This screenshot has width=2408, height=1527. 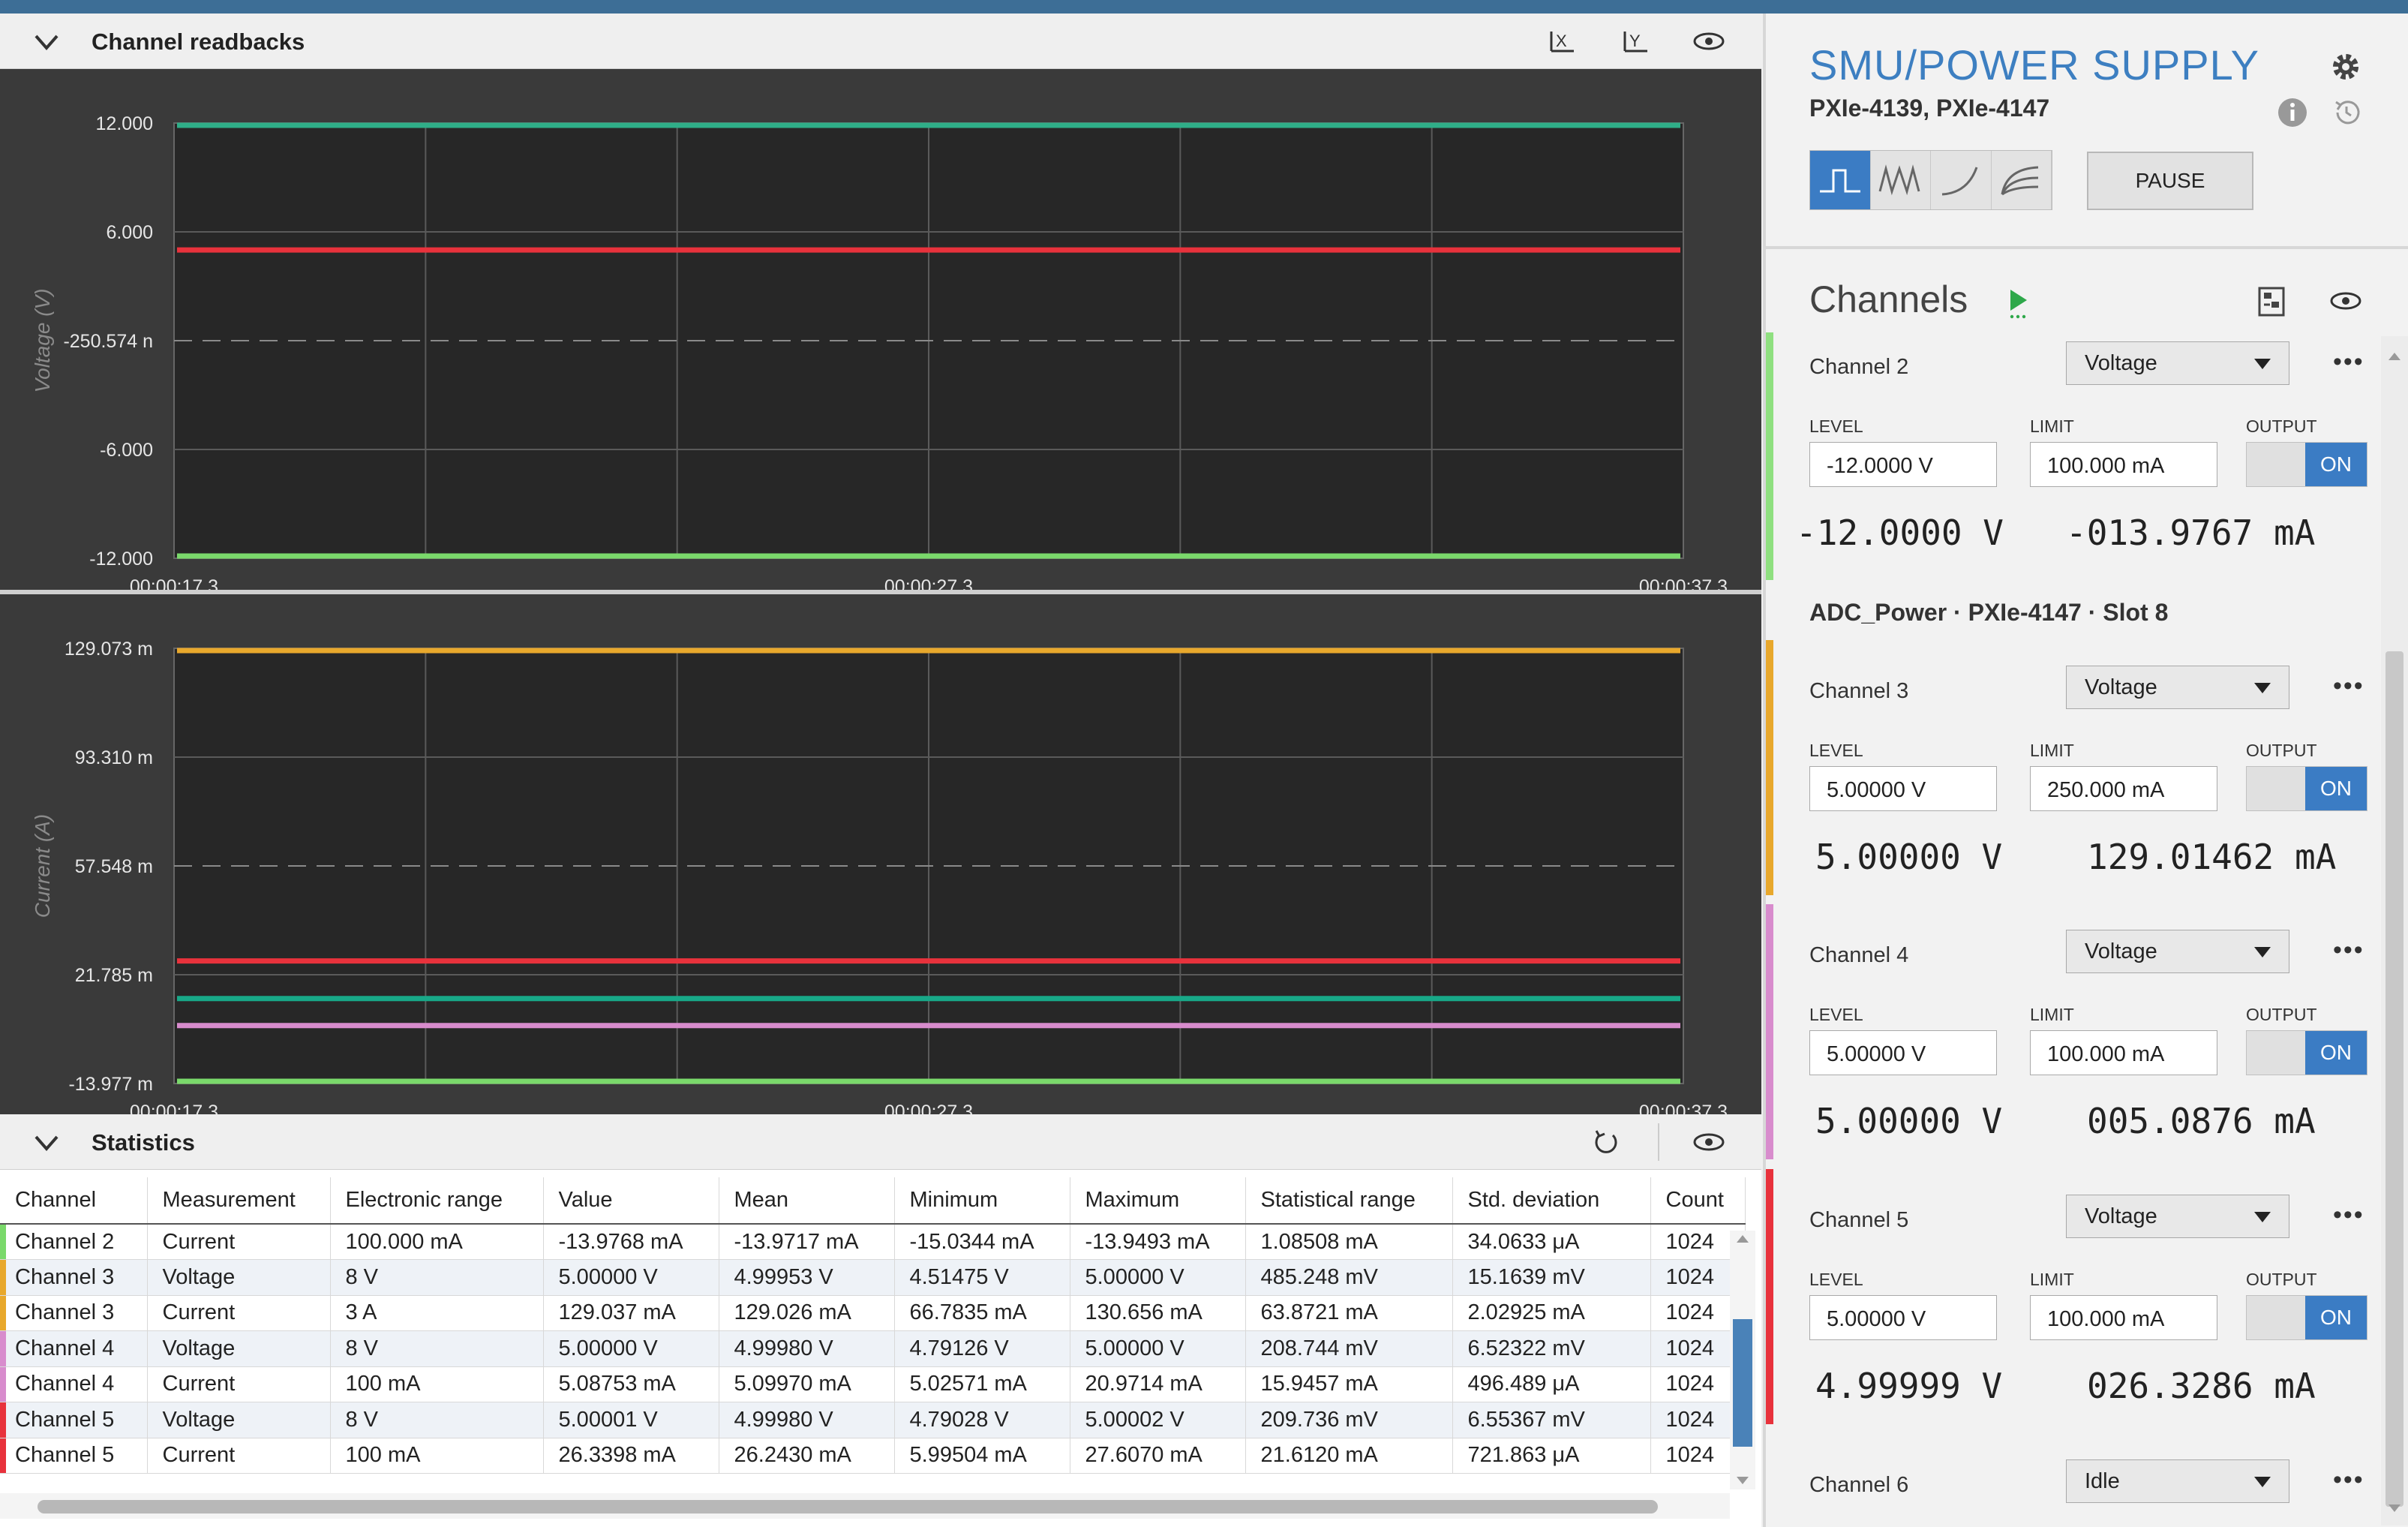 What do you see at coordinates (239, 1201) in the screenshot?
I see `column-header: Measurement` at bounding box center [239, 1201].